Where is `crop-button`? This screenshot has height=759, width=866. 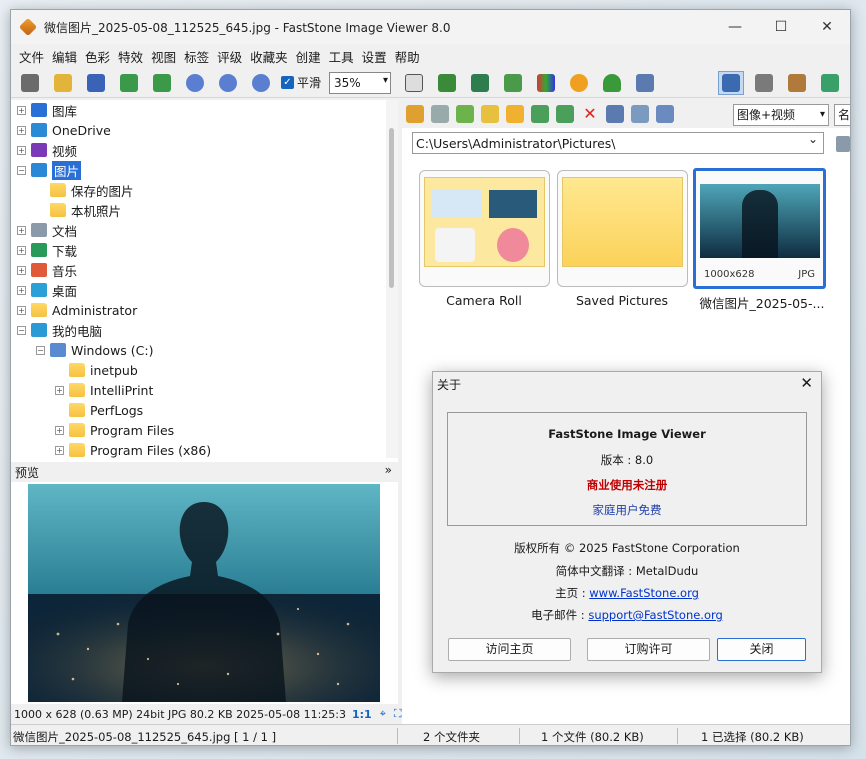 crop-button is located at coordinates (513, 83).